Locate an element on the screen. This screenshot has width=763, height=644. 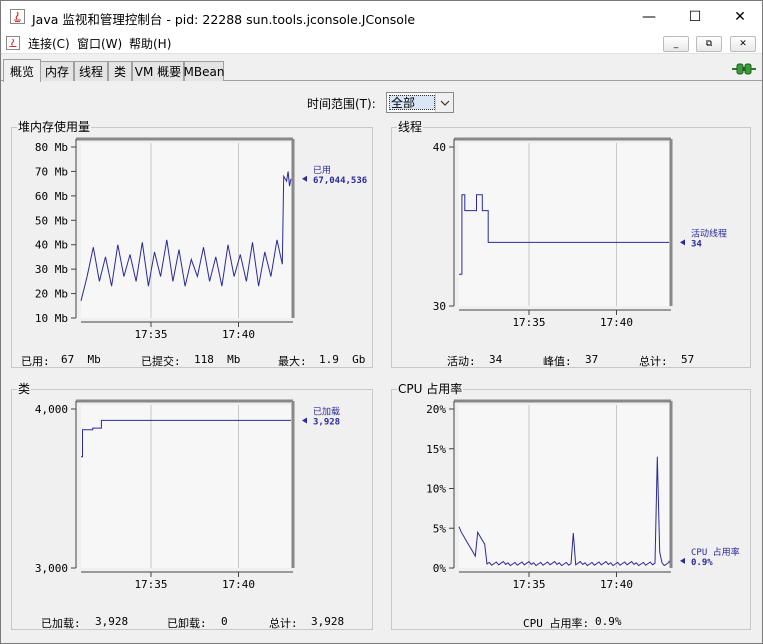
threads-live-label: 活动: is located at coordinates (461, 361).